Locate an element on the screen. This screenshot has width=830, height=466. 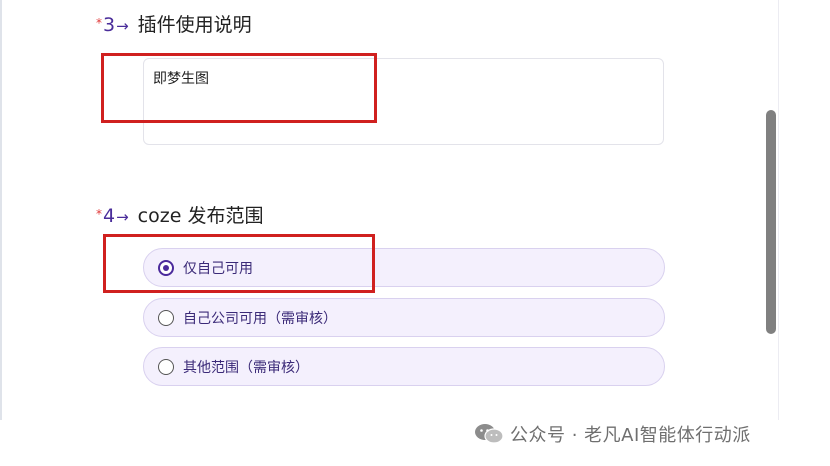
radio-option-label: 其他范围（需审核） is located at coordinates (246, 367).